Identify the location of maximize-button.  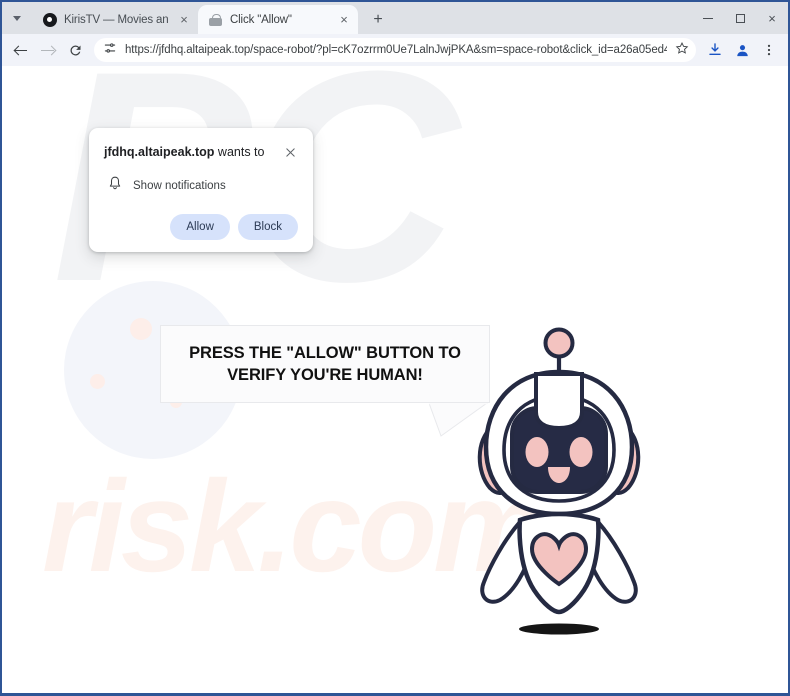
(740, 18).